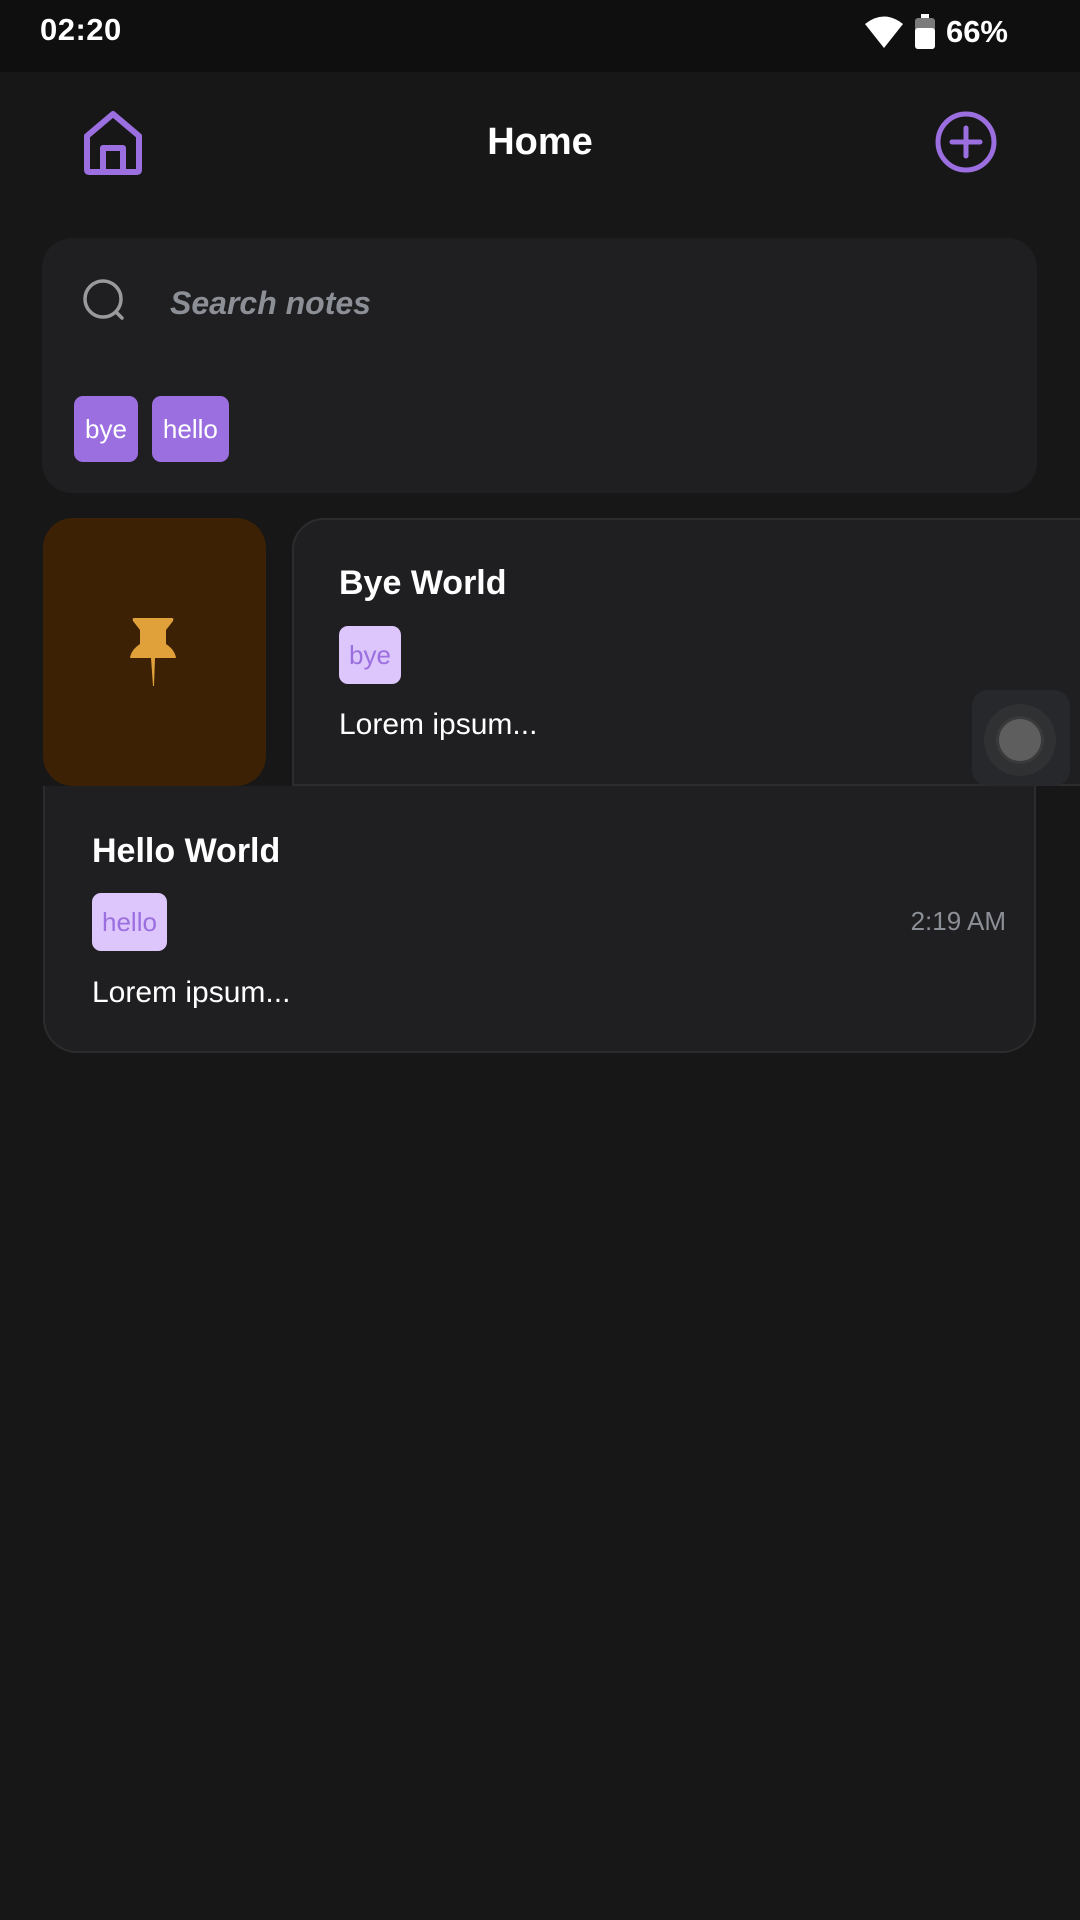 The image size is (1080, 1920). I want to click on add-note-button, so click(966, 142).